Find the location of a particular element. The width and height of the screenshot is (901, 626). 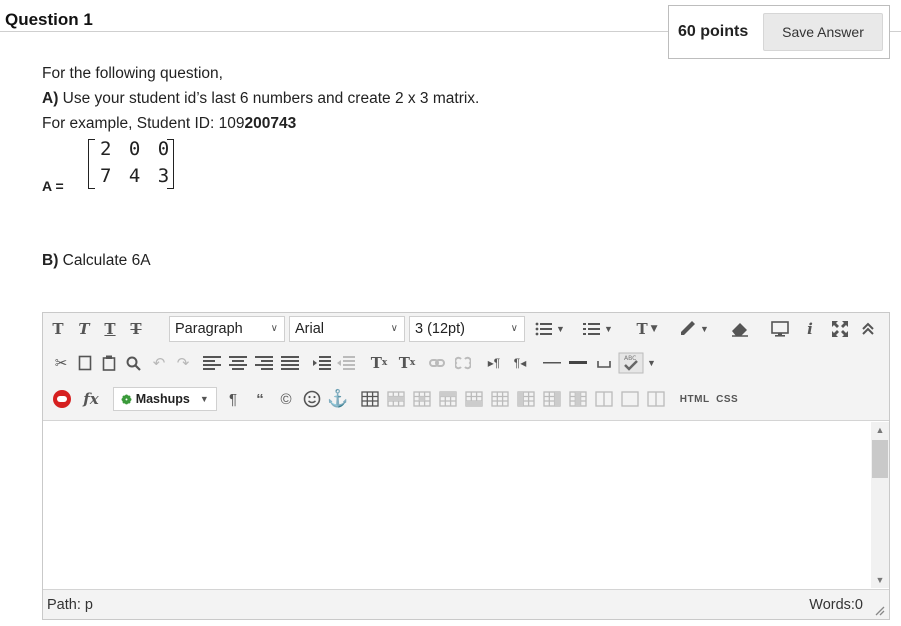

table-cell-props-icon is located at coordinates (422, 399).